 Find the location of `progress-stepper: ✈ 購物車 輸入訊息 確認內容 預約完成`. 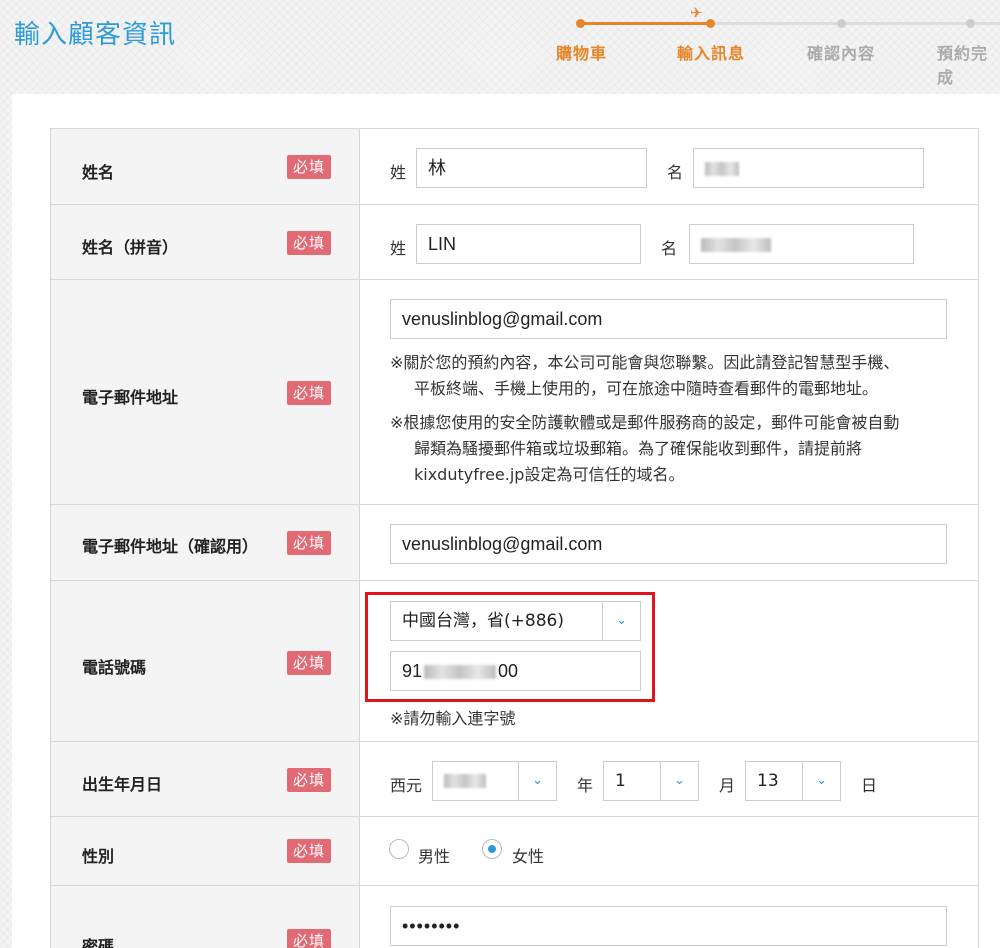

progress-stepper: ✈ 購物車 輸入訊息 確認內容 預約完成 is located at coordinates (500, 43).